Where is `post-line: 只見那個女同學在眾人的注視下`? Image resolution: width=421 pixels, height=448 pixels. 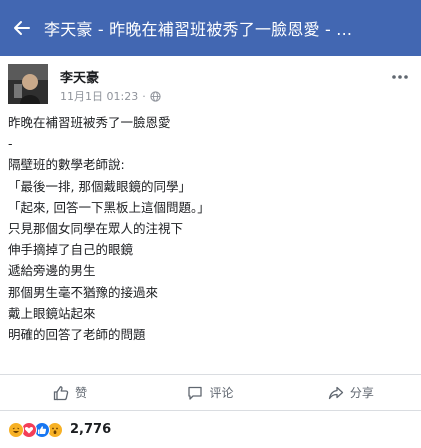
post-line: 只見那個女同學在眾人的注視下 is located at coordinates (96, 228).